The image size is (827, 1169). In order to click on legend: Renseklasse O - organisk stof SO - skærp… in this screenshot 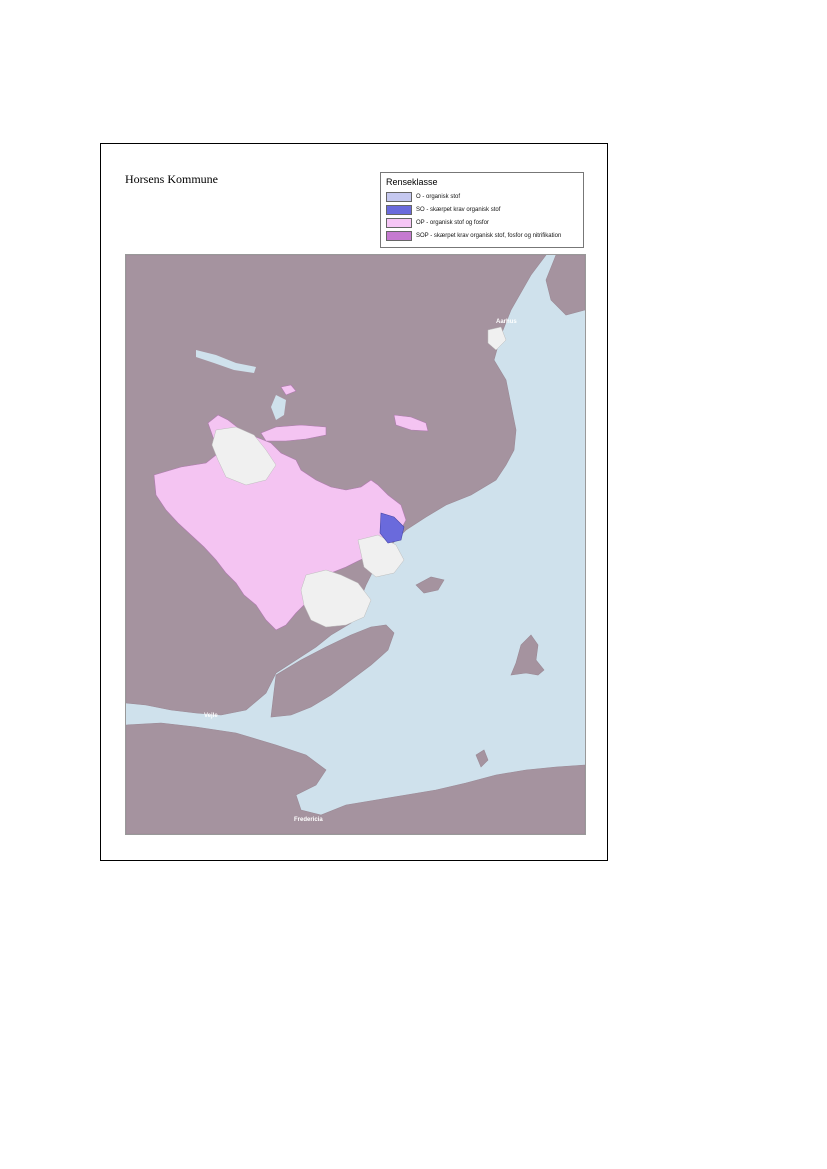, I will do `click(482, 210)`.